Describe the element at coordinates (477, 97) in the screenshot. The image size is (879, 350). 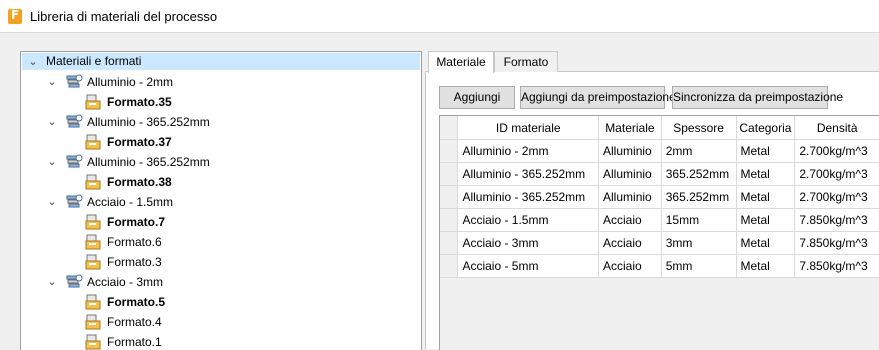
I see `add-button: Aggiungi` at that location.